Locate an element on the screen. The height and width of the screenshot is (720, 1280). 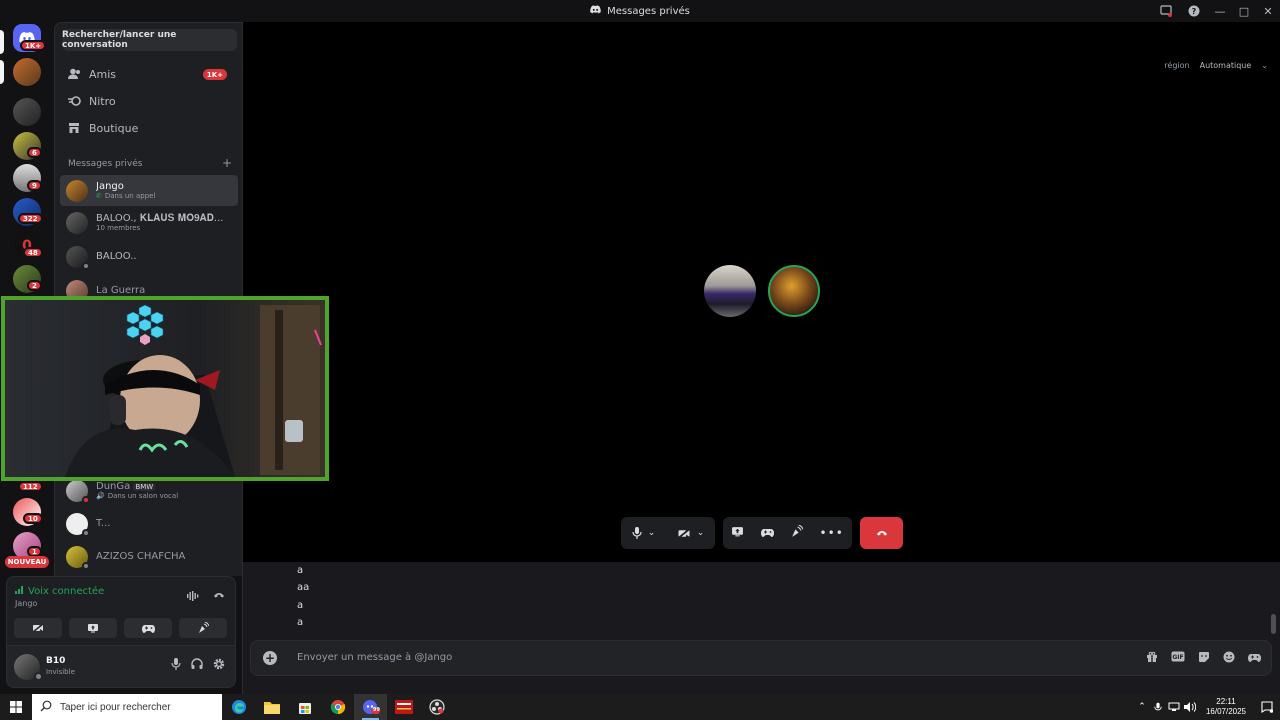
dm-name: La Guerra is located at coordinates (121, 290).